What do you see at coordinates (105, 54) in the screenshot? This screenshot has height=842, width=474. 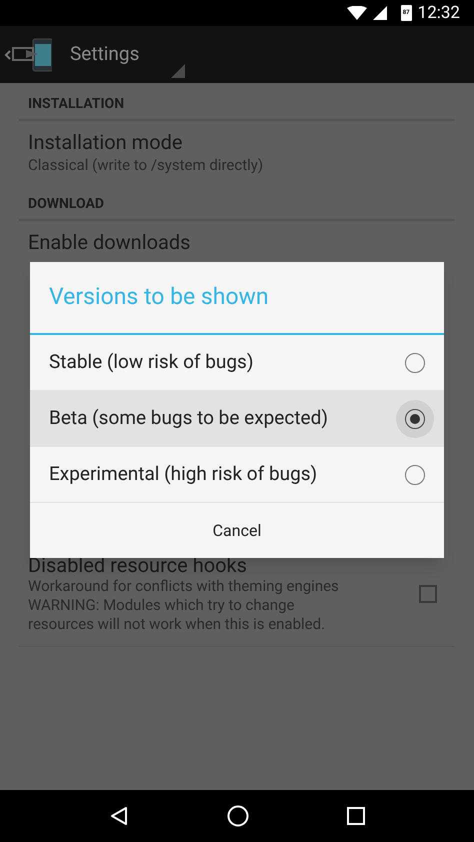 I see `screen-title: Settings` at bounding box center [105, 54].